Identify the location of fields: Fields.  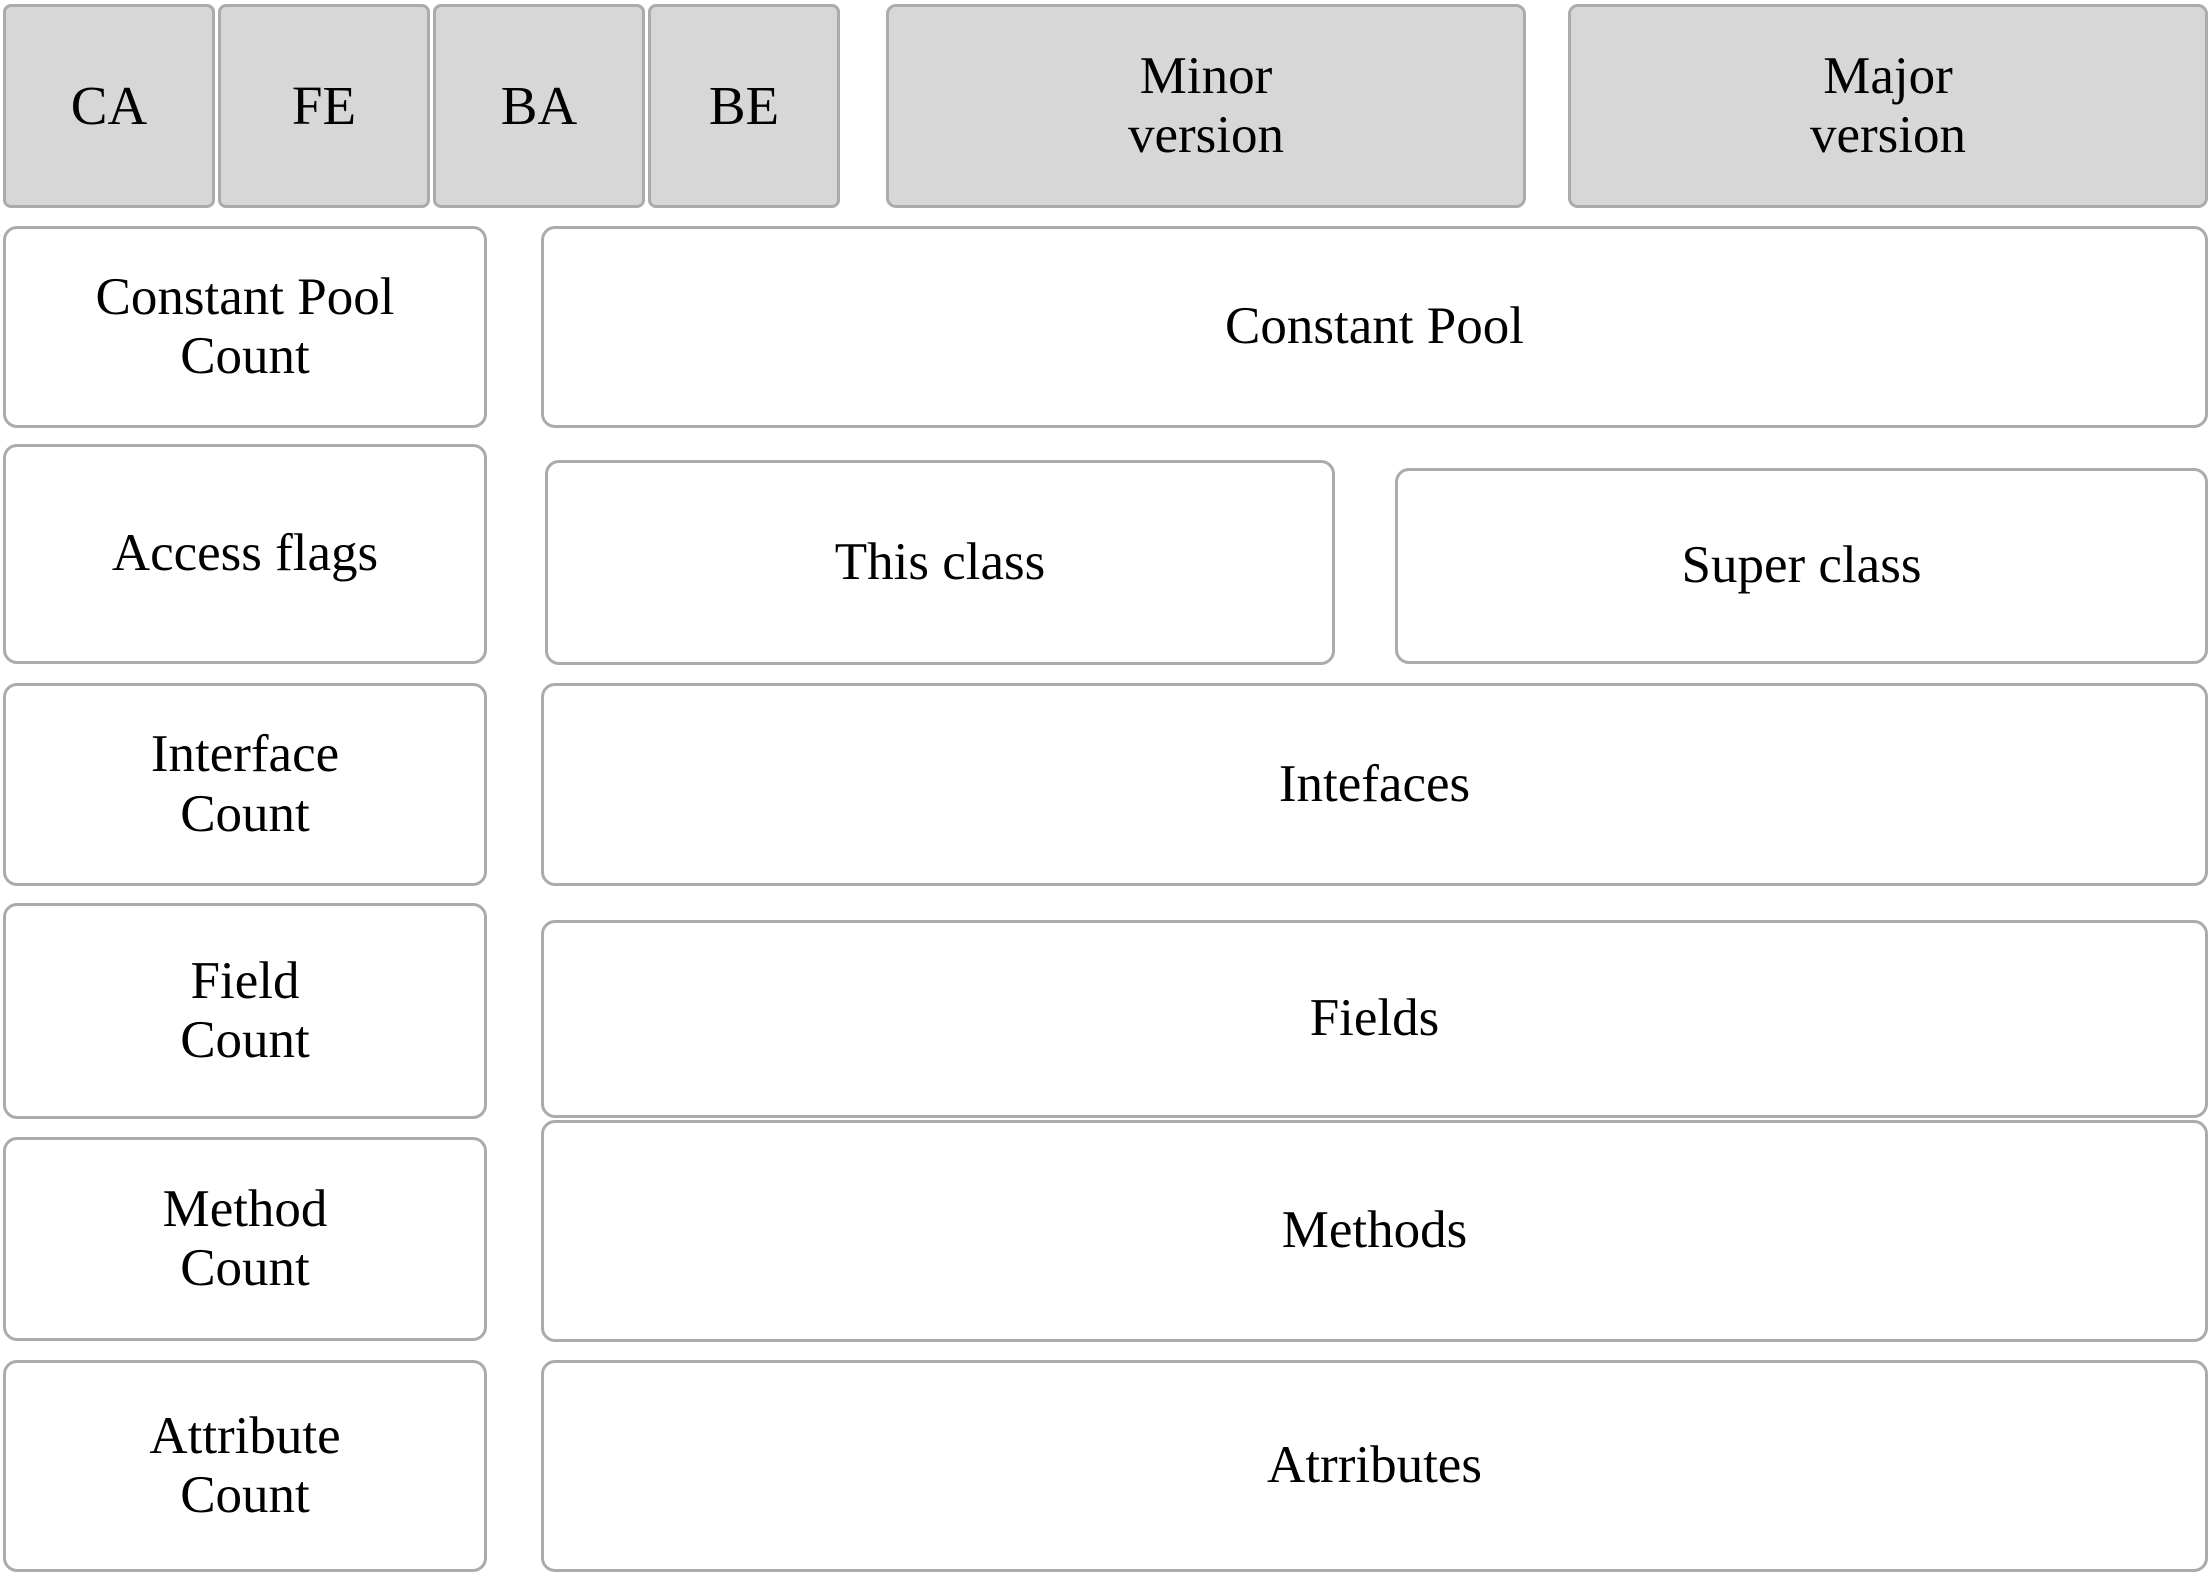
(1374, 1019).